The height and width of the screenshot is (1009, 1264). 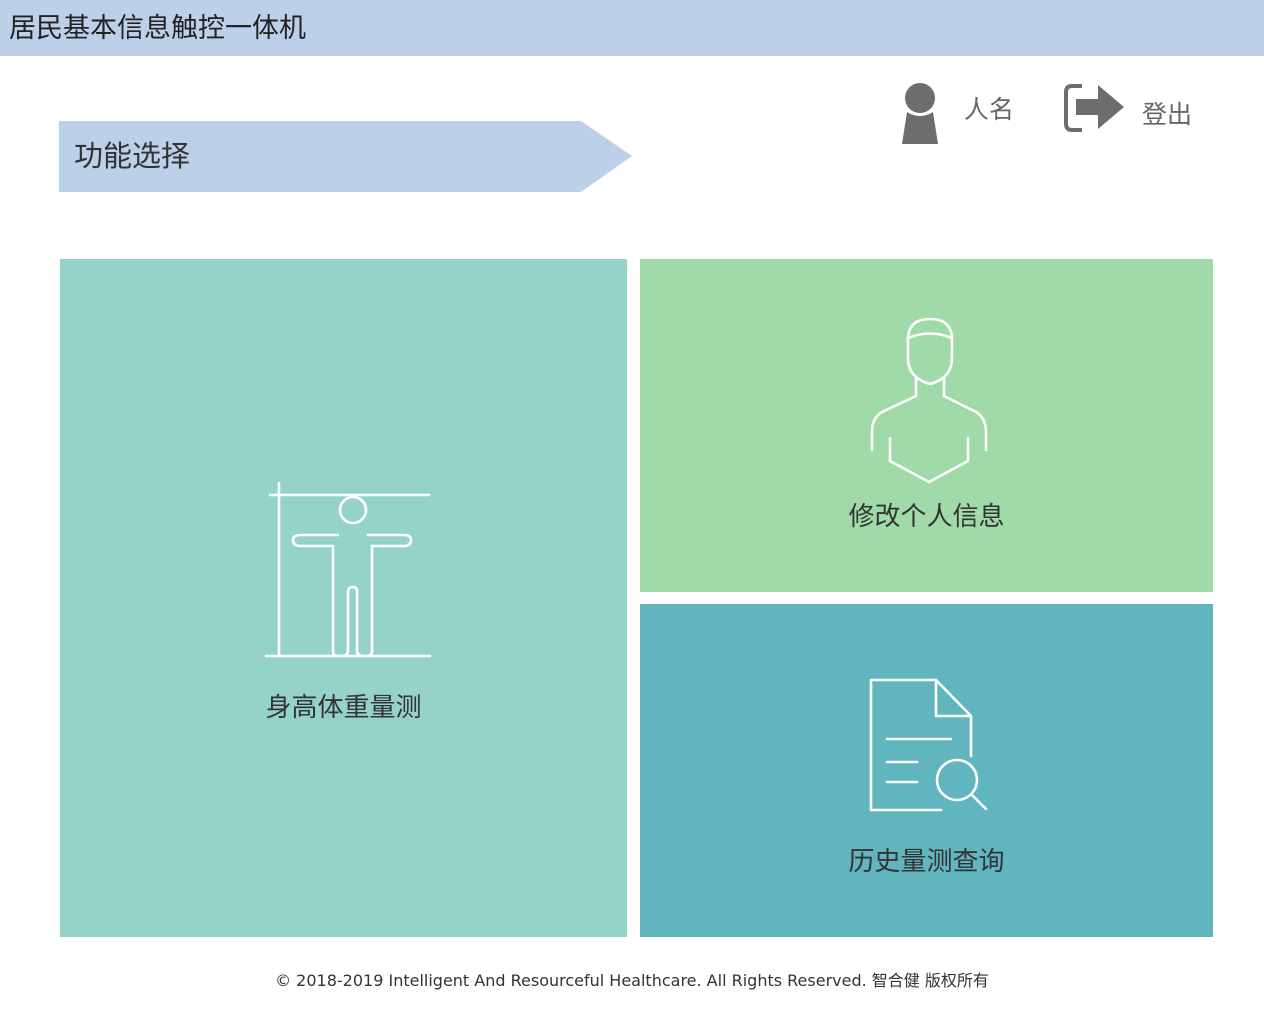 What do you see at coordinates (348, 569) in the screenshot?
I see `body-measure-icon` at bounding box center [348, 569].